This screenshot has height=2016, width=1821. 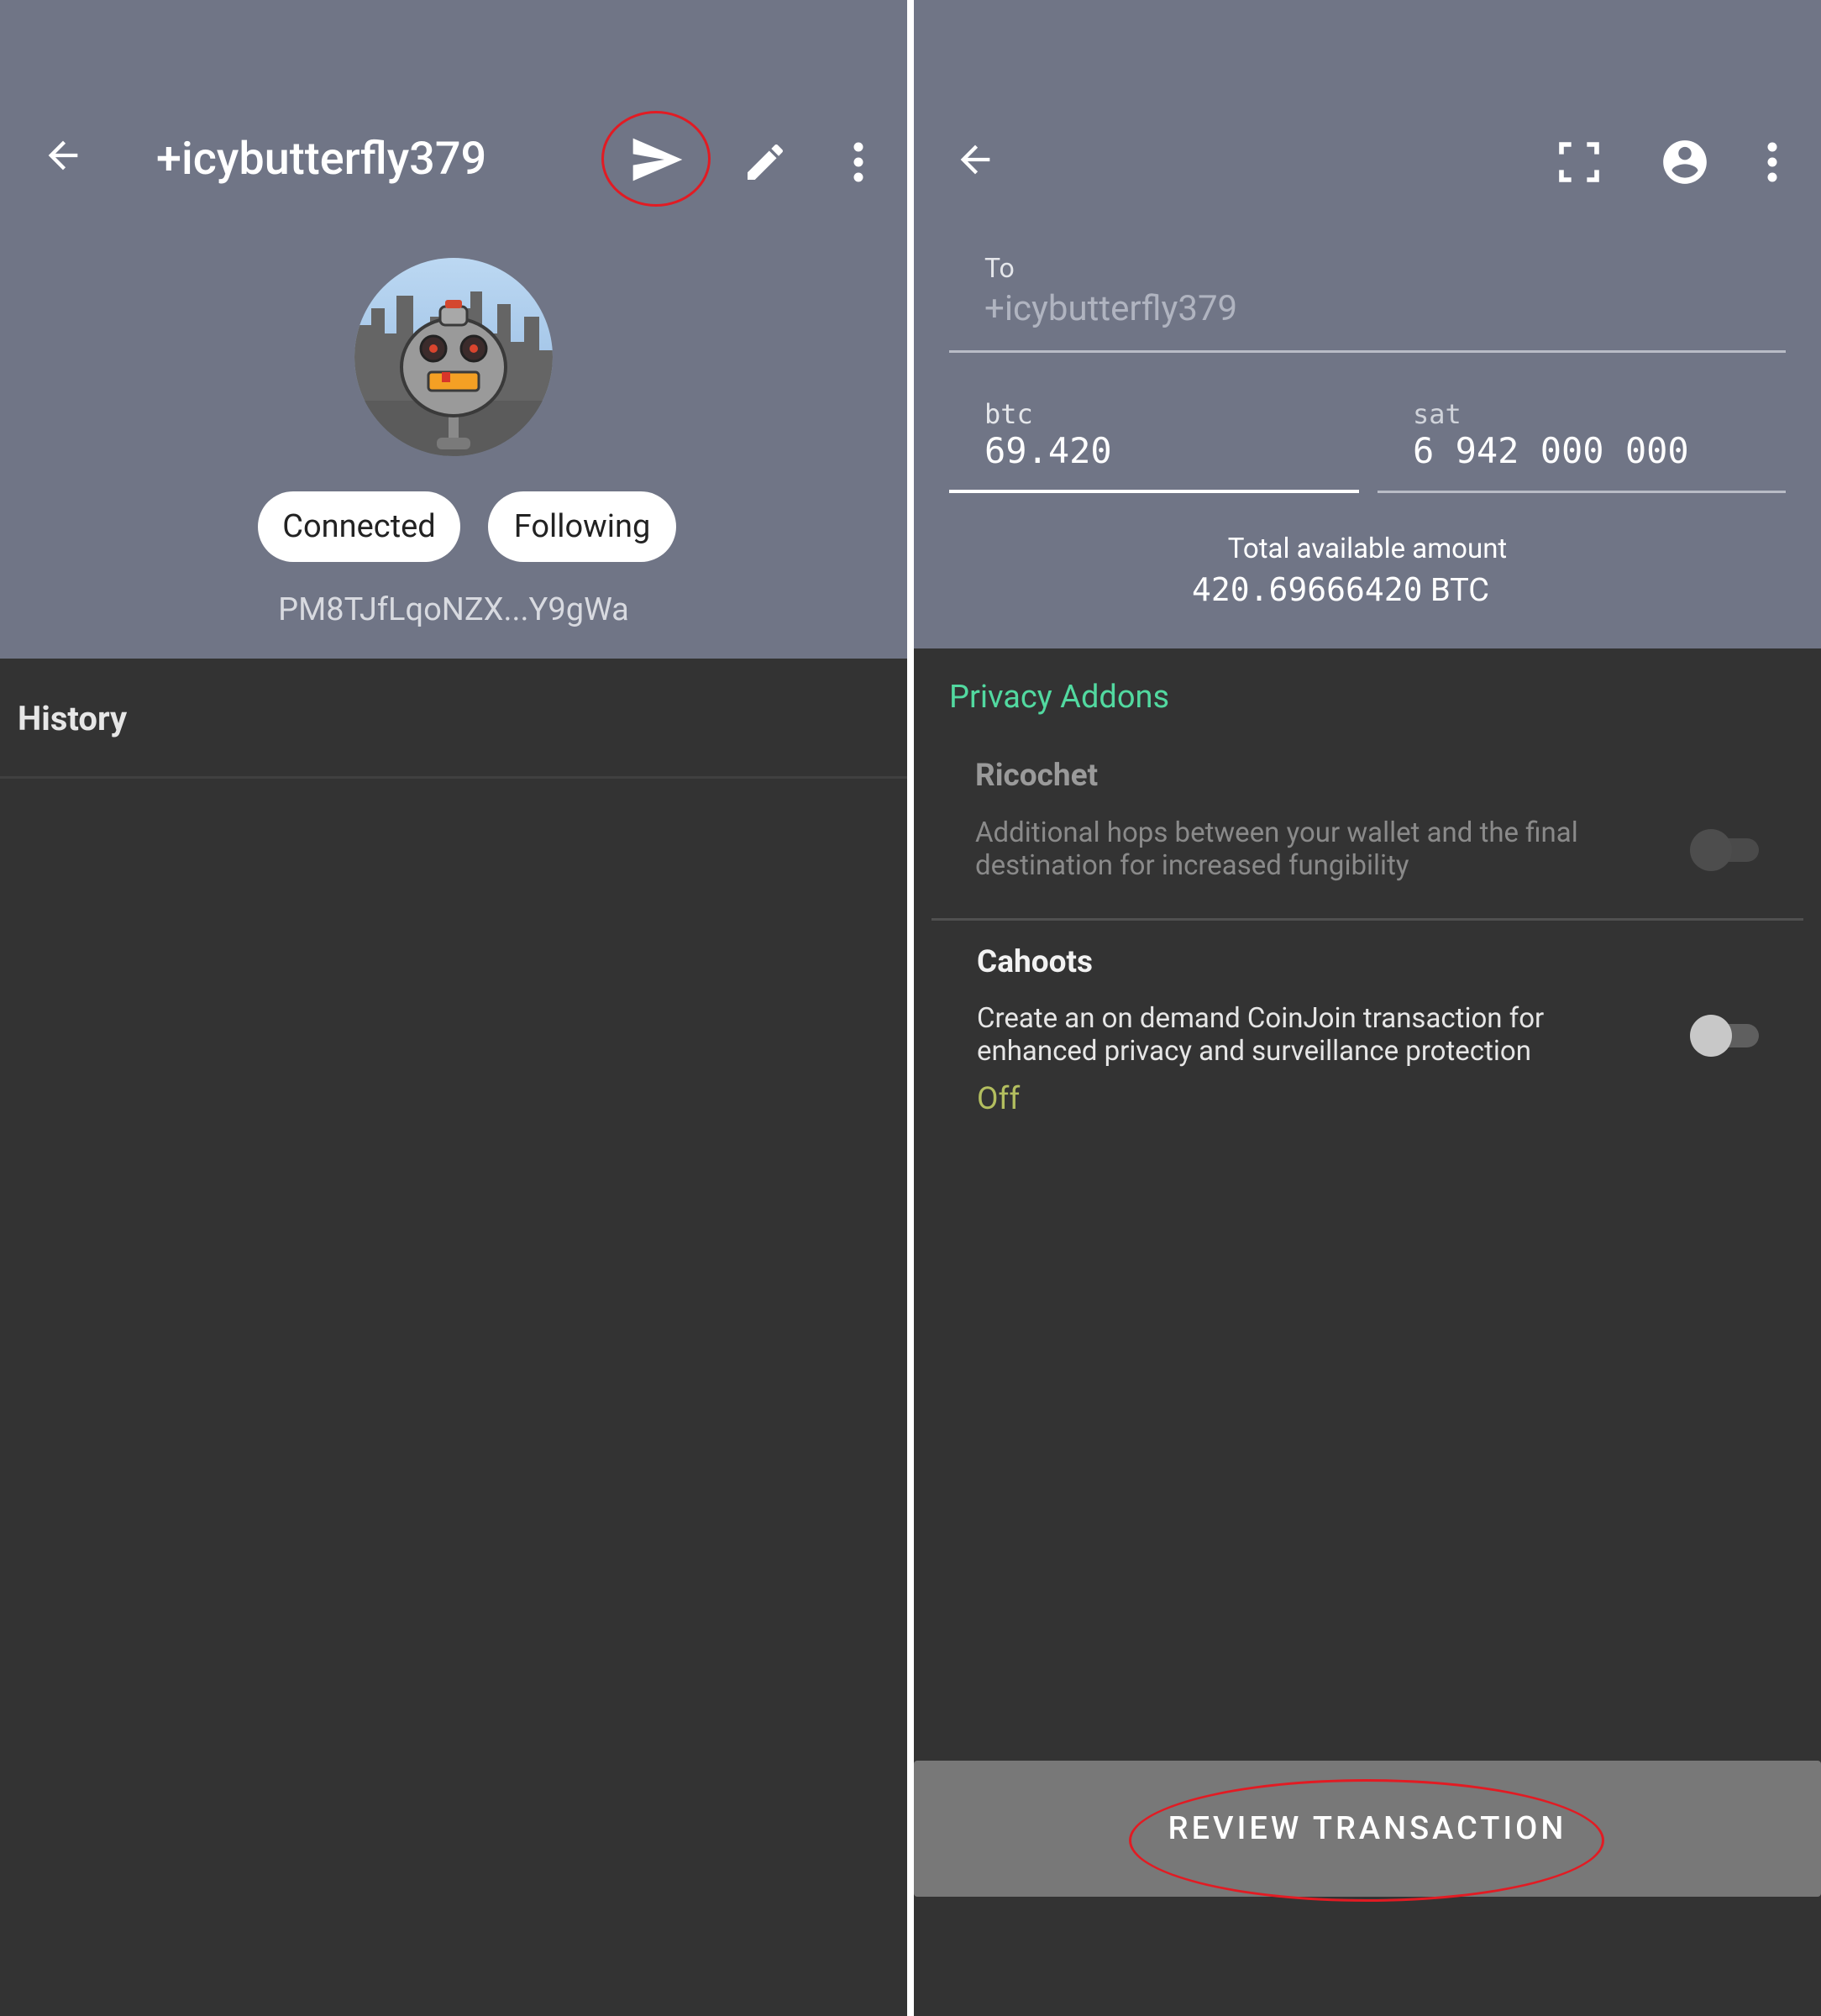 I want to click on ricochet-toggle-knob, so click(x=1711, y=850).